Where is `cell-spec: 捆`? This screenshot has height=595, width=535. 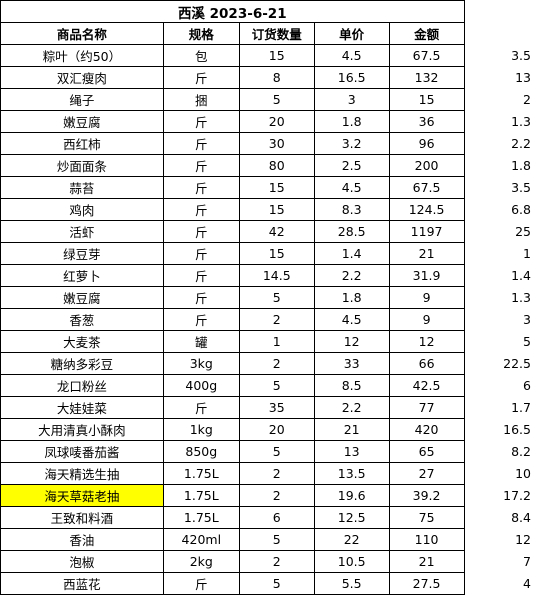
cell-spec: 捆 is located at coordinates (201, 99).